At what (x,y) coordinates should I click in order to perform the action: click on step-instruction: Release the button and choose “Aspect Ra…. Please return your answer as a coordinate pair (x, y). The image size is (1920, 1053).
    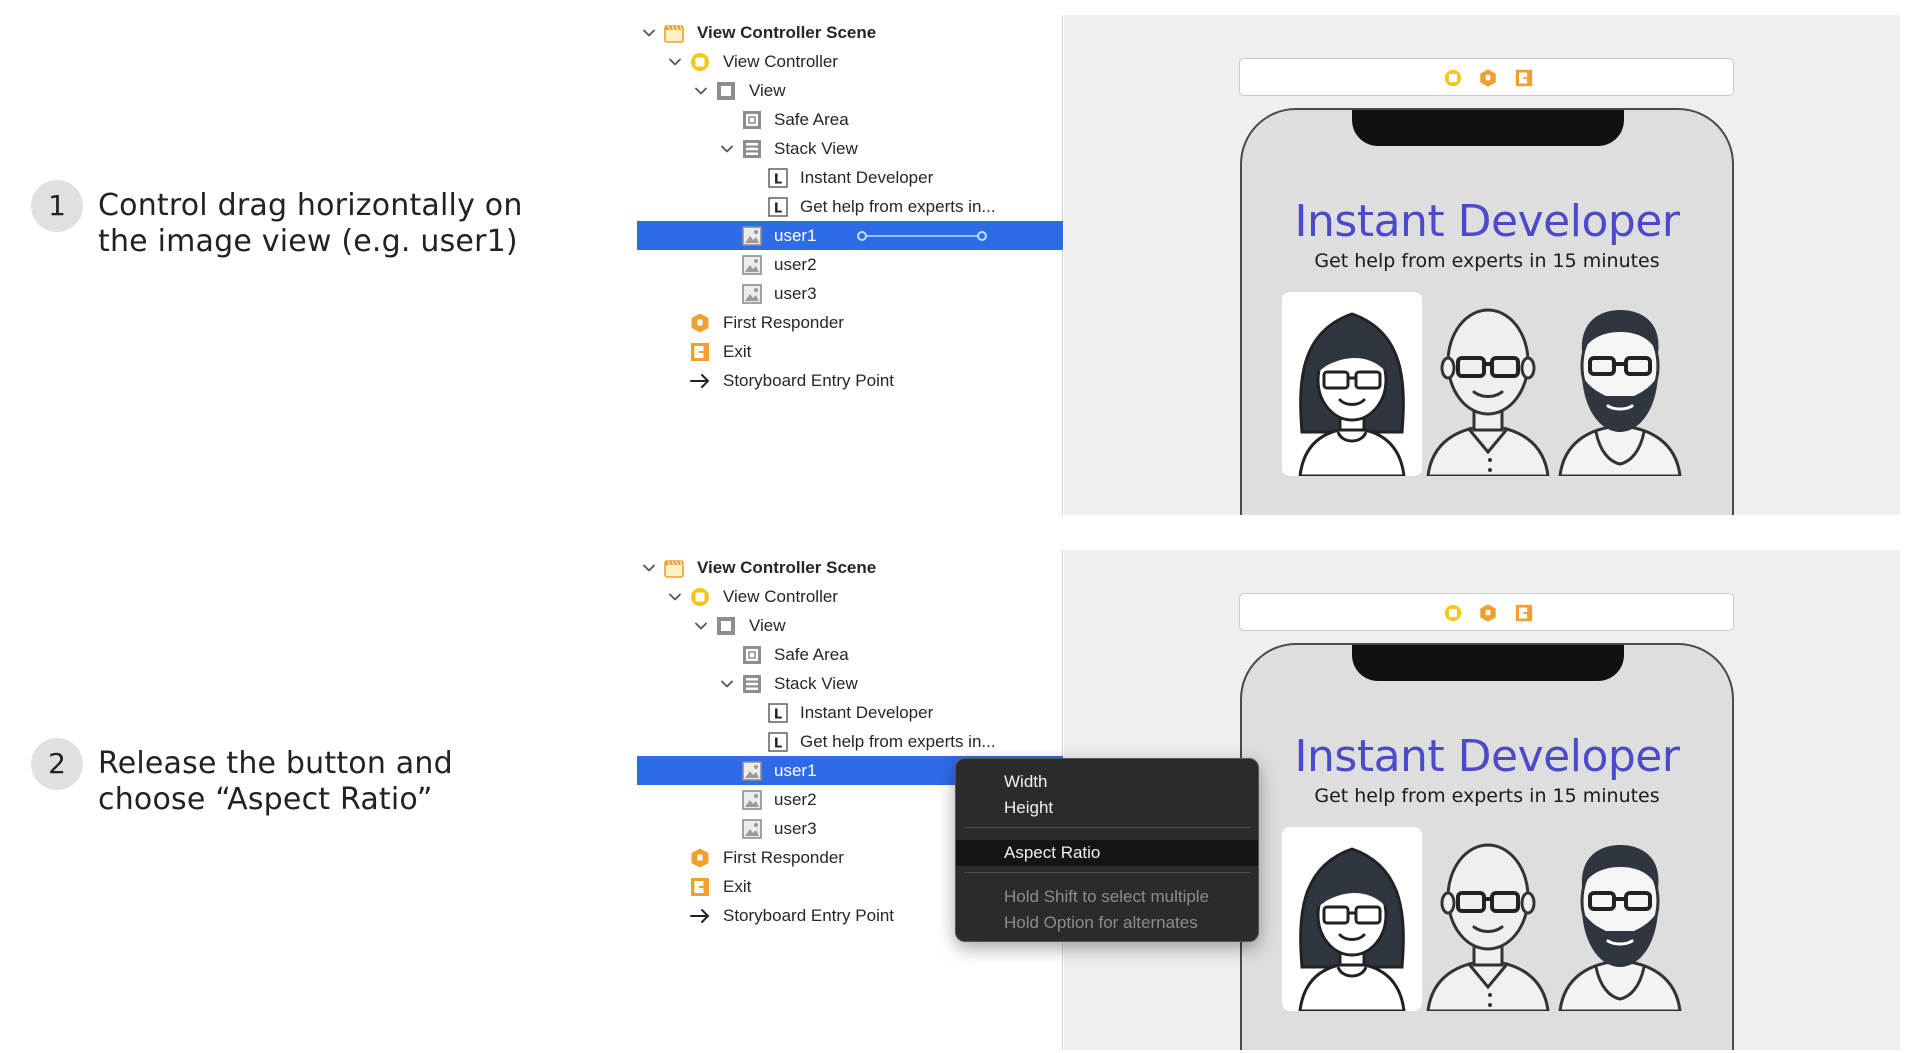
    Looking at the image, I should click on (358, 782).